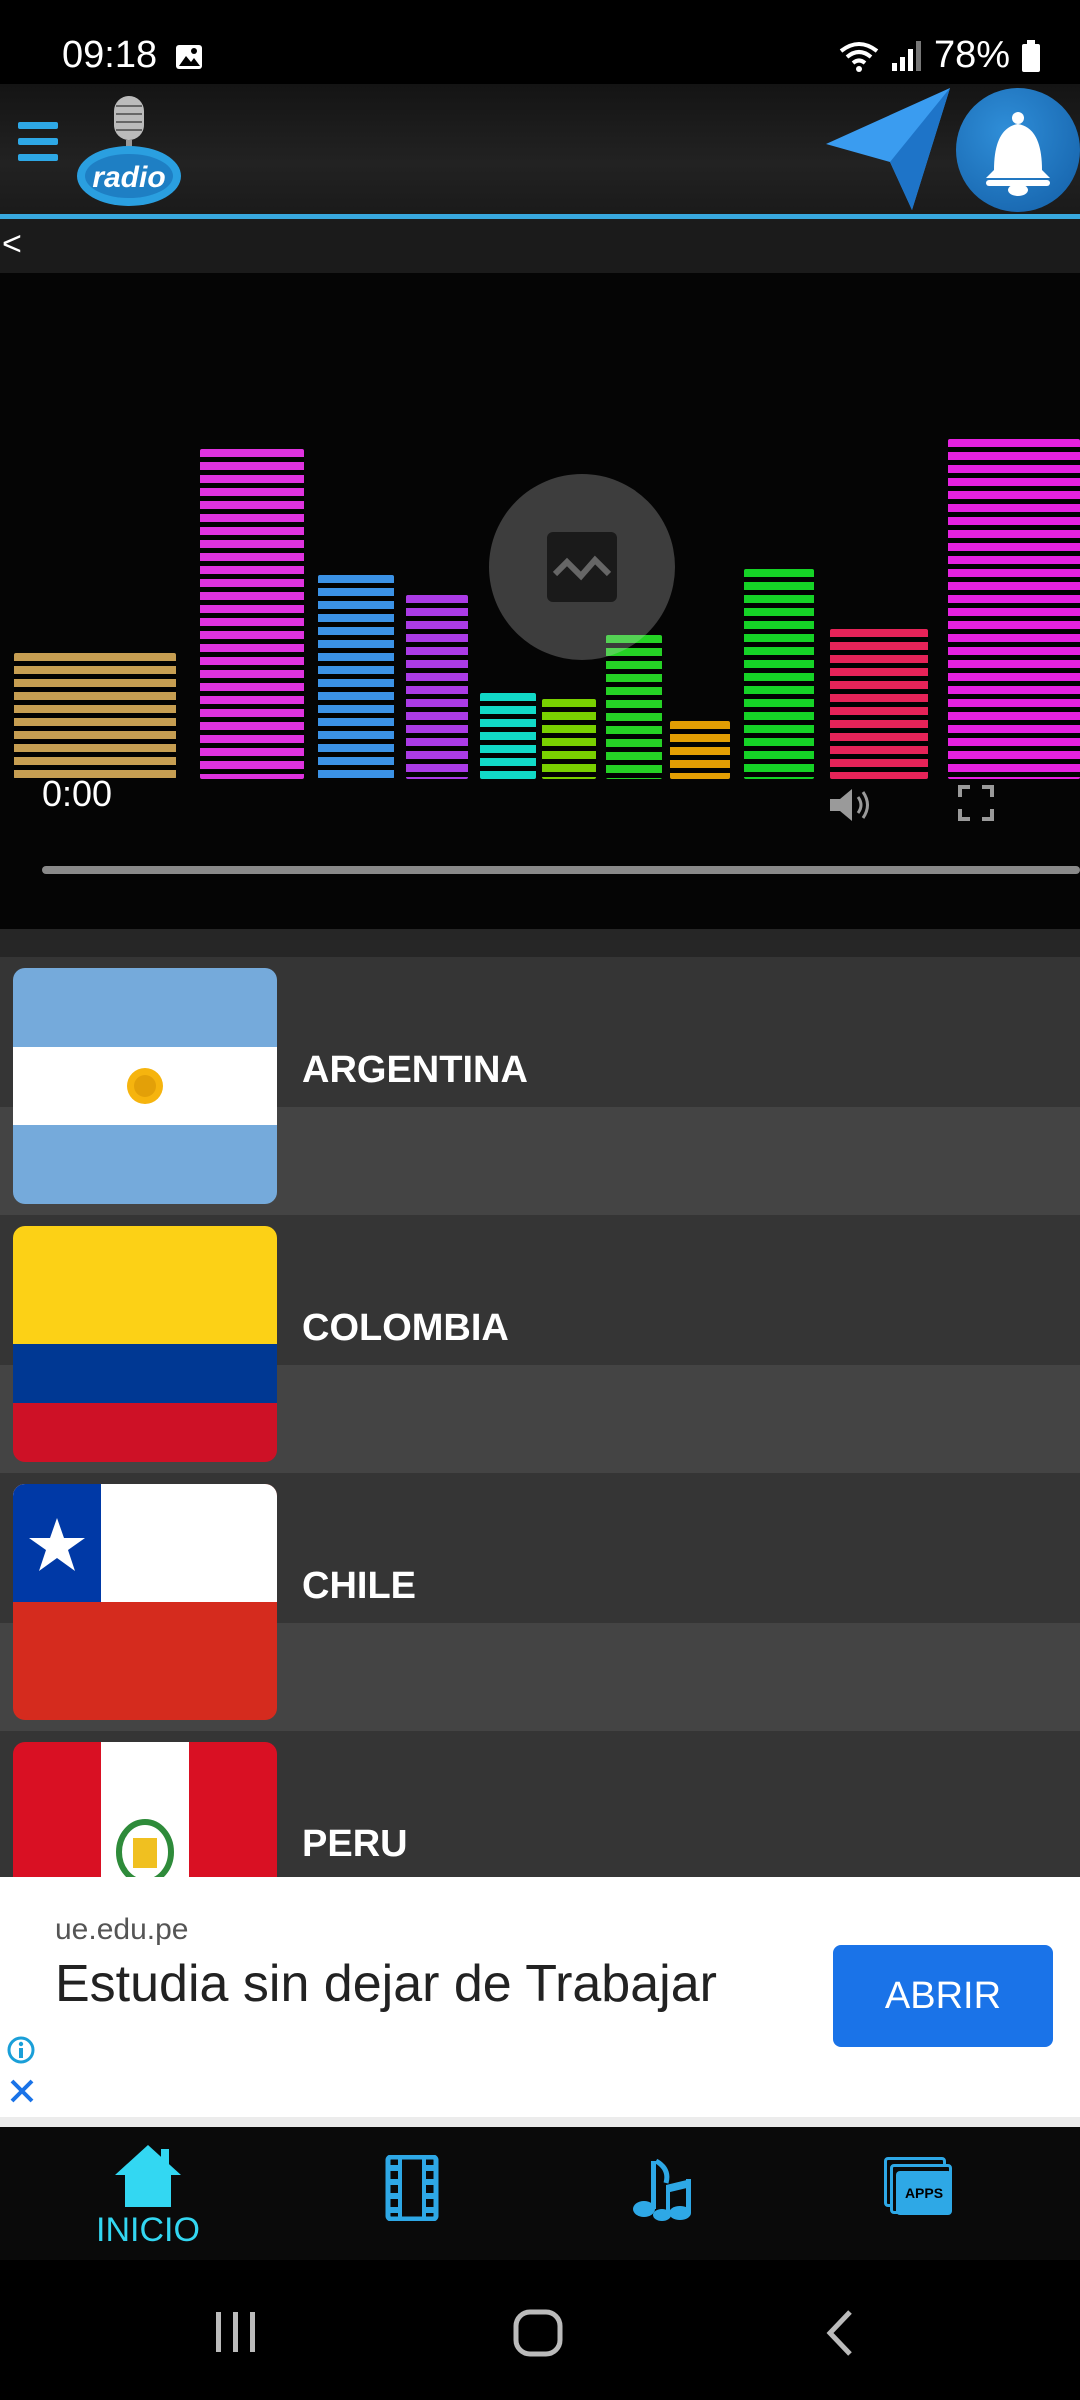  I want to click on nav-apps: APPS, so click(919, 2188).